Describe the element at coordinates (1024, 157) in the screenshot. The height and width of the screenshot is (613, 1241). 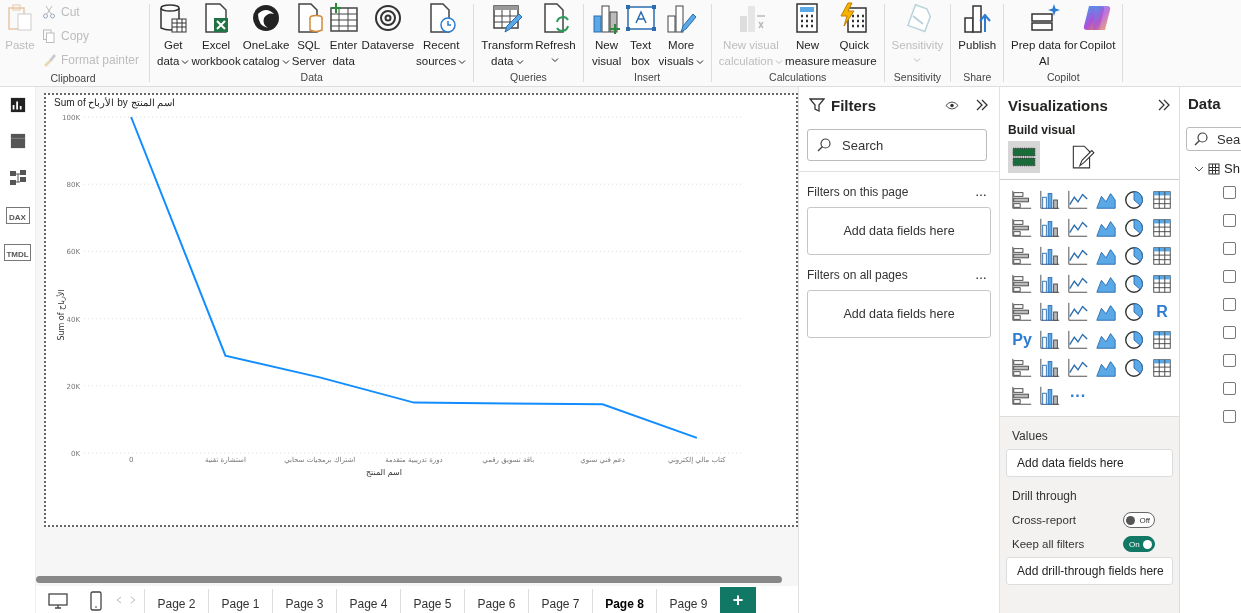
I see `build-visual-tab` at that location.